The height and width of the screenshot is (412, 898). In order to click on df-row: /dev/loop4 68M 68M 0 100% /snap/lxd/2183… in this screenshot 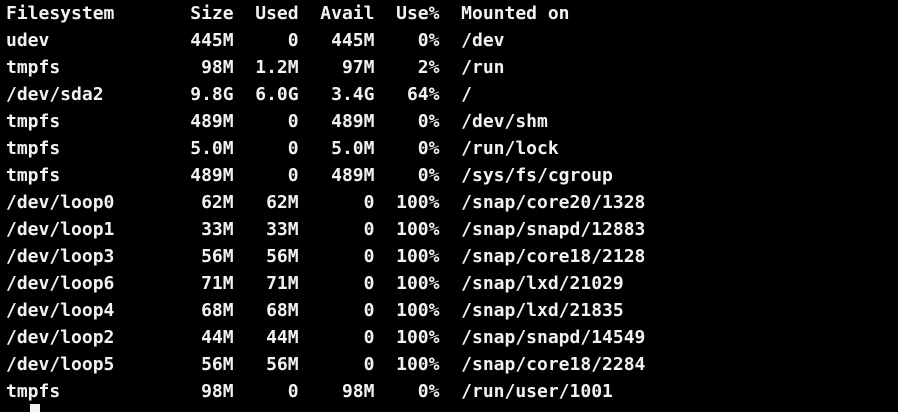, I will do `click(315, 310)`.